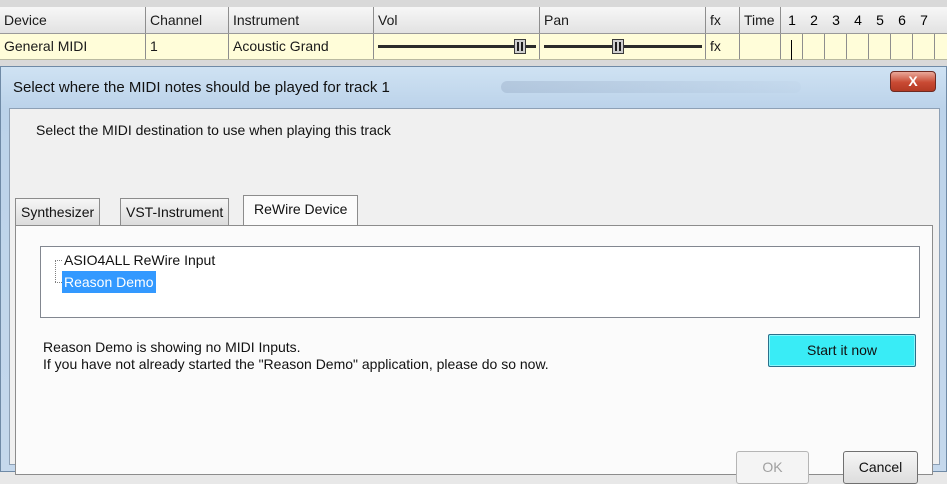  I want to click on pan-slider, so click(623, 46).